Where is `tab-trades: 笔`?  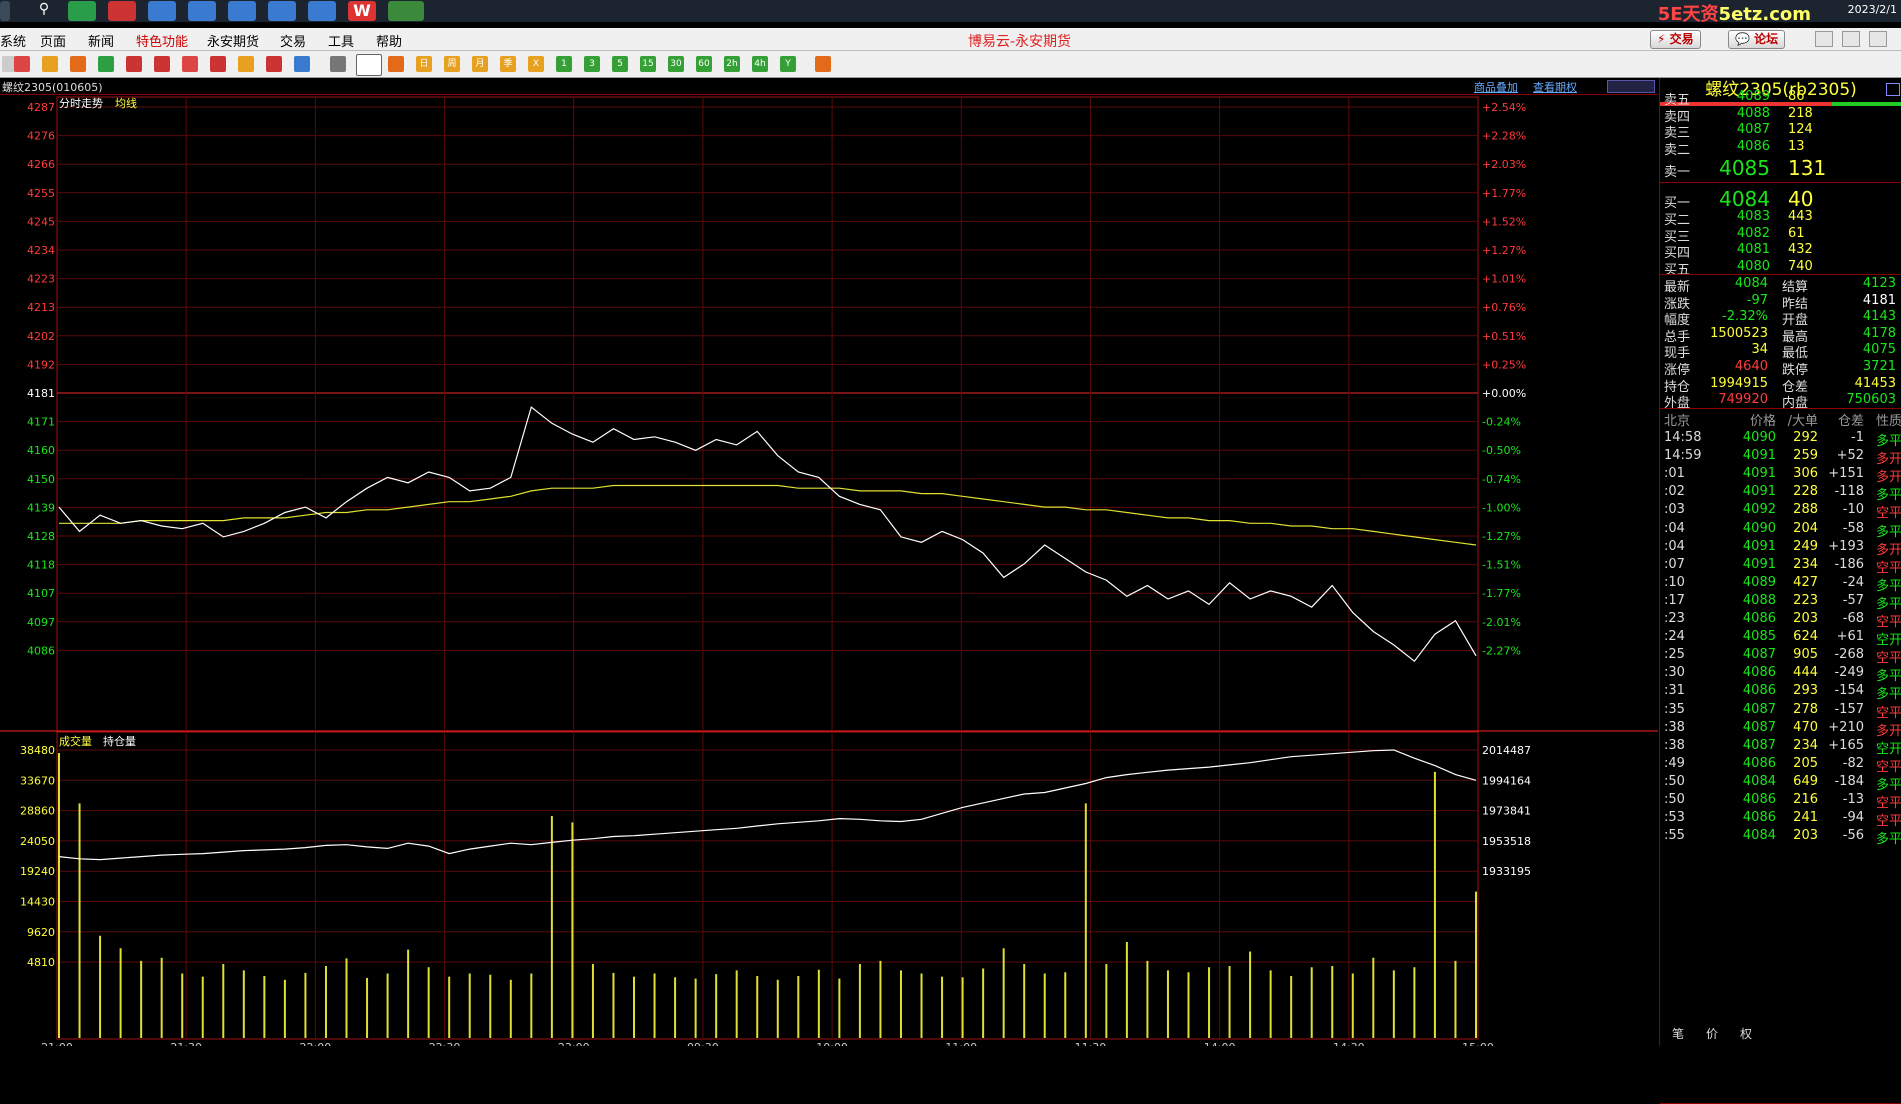 tab-trades: 笔 is located at coordinates (1678, 1034).